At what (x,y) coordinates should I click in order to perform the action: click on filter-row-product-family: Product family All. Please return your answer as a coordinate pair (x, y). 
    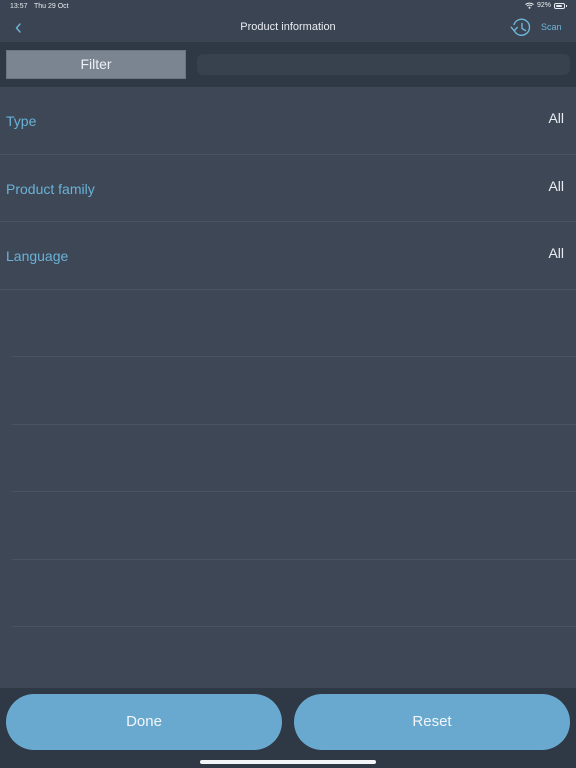
    Looking at the image, I should click on (288, 188).